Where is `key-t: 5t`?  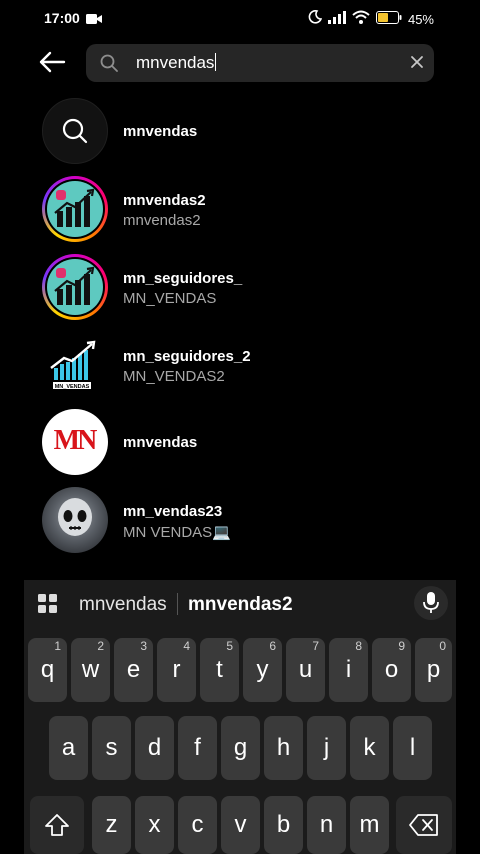
key-t: 5t is located at coordinates (219, 670).